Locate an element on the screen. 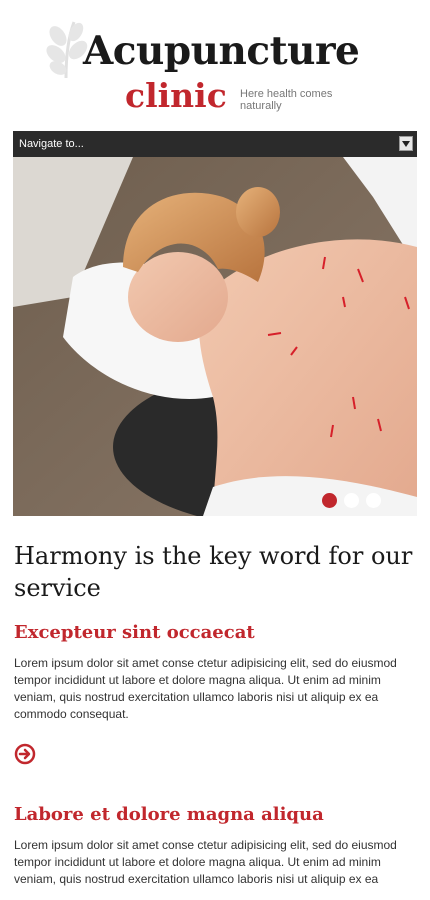 This screenshot has width=430, height=900. page-headline: Harmony is the key word for our service is located at coordinates (213, 572).